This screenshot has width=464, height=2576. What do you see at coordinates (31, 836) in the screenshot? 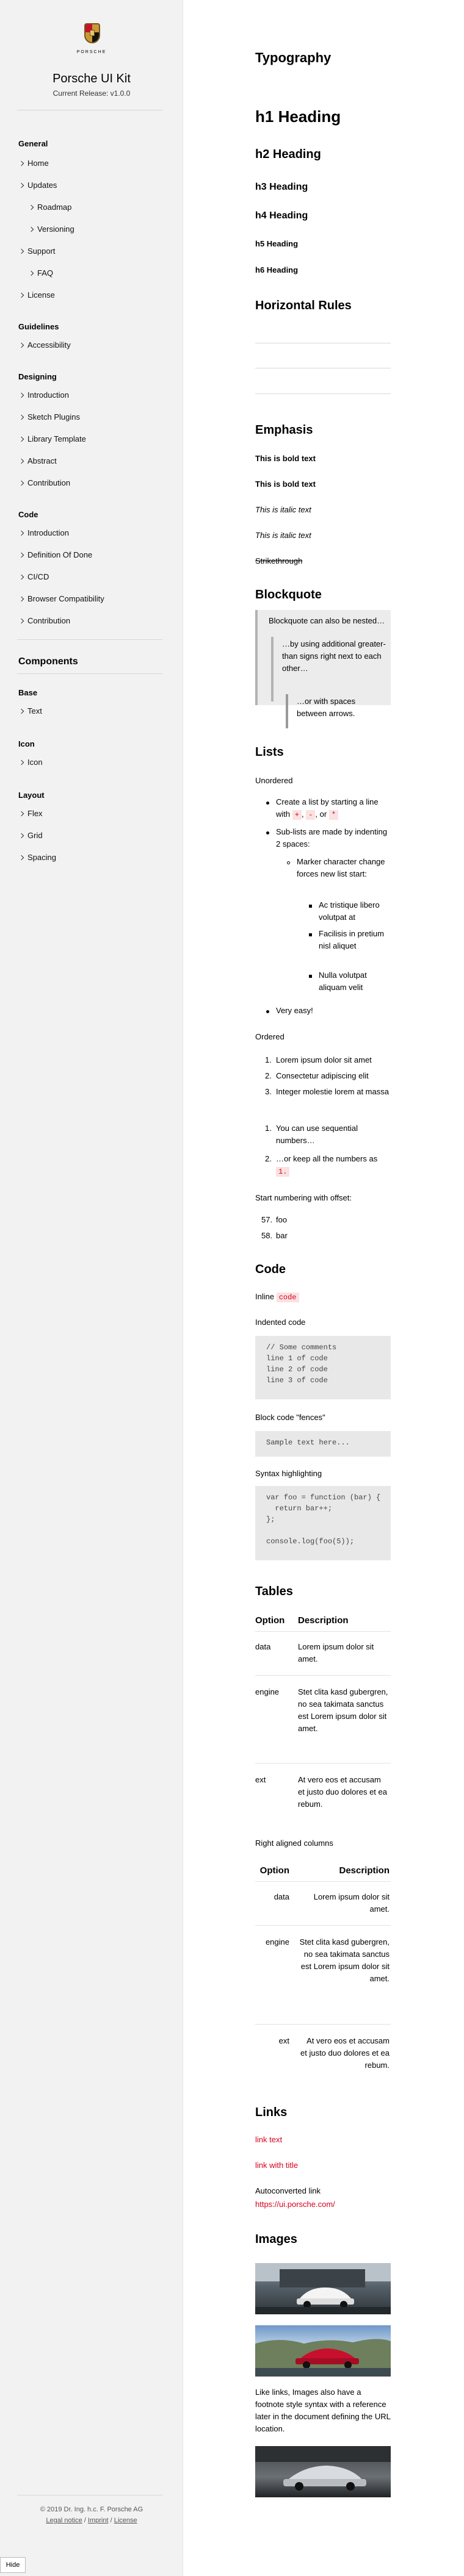
I see `sidebar-item-grid: Grid` at bounding box center [31, 836].